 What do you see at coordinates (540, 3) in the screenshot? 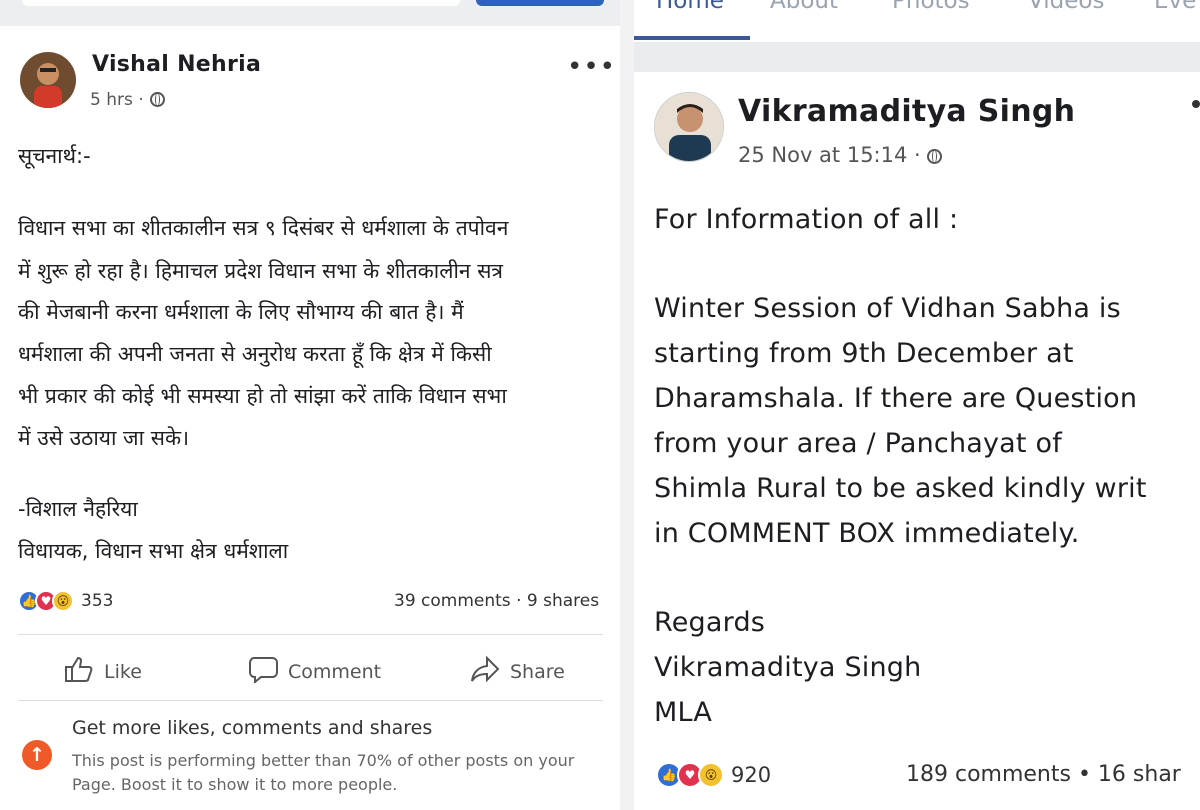
I see `publish-button` at bounding box center [540, 3].